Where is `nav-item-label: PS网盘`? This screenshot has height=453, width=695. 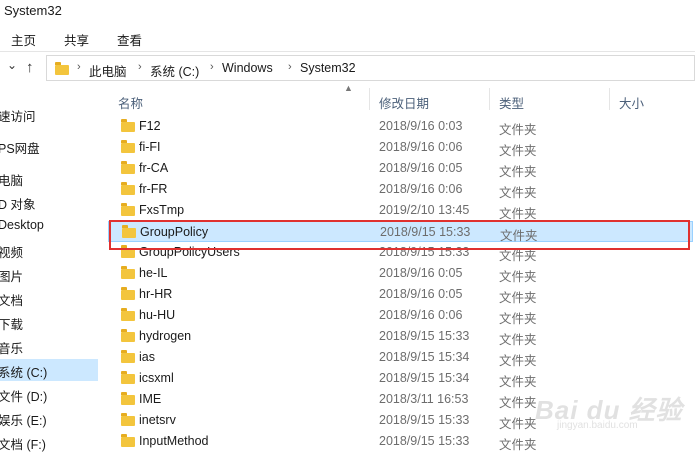
nav-item-label: PS网盘 is located at coordinates (20, 149).